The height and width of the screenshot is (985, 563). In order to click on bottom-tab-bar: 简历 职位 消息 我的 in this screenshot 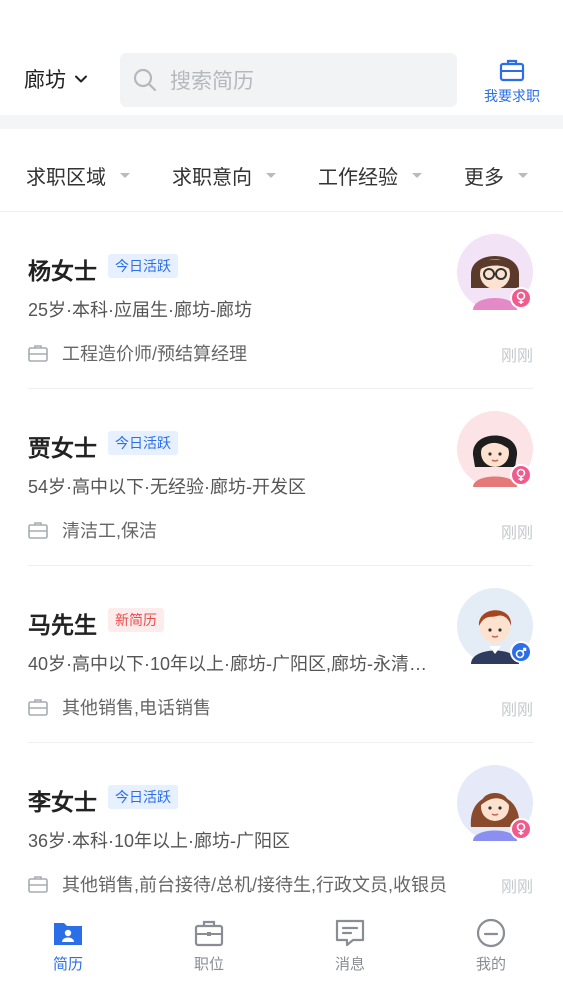, I will do `click(281, 945)`.